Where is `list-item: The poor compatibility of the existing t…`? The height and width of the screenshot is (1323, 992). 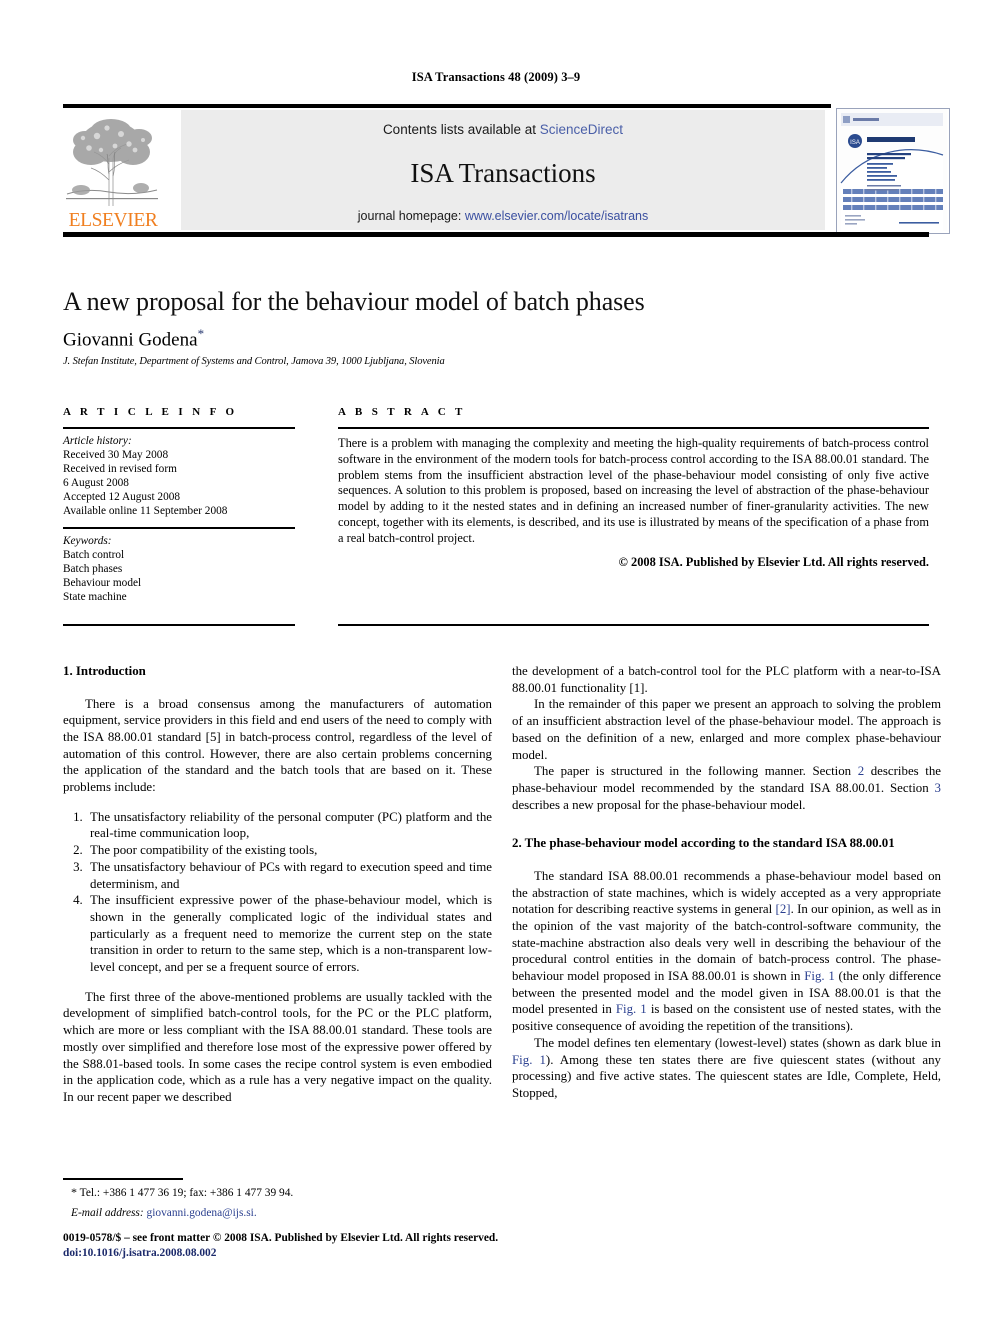 list-item: The poor compatibility of the existing t… is located at coordinates (289, 850).